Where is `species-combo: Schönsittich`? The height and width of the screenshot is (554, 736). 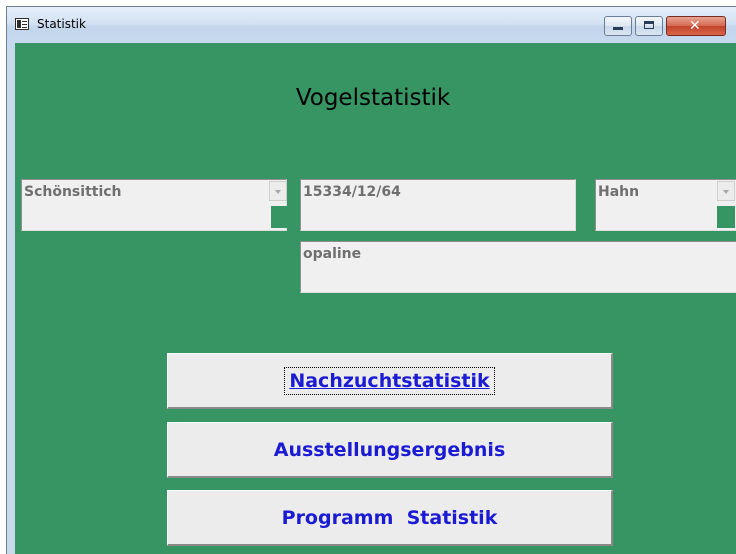
species-combo: Schönsittich is located at coordinates (155, 205).